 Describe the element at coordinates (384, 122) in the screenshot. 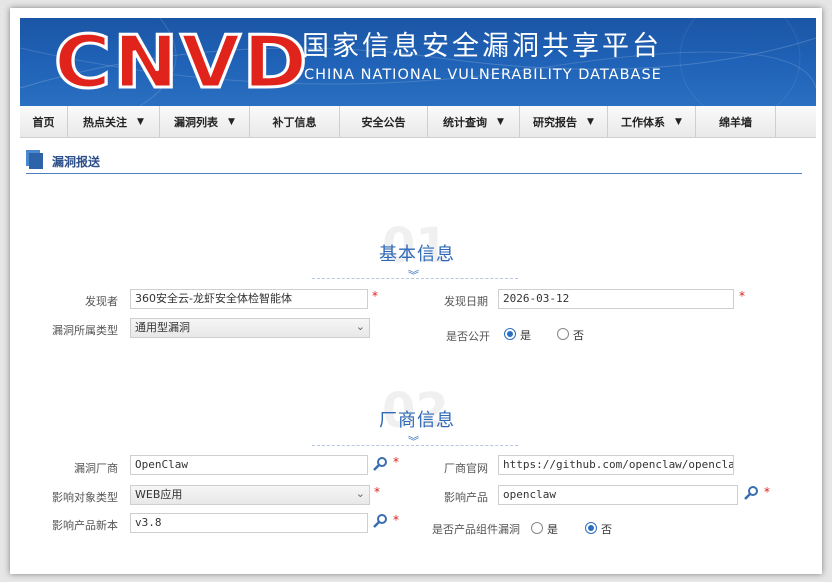

I see `nav-item-bulletin: 安全公告` at that location.